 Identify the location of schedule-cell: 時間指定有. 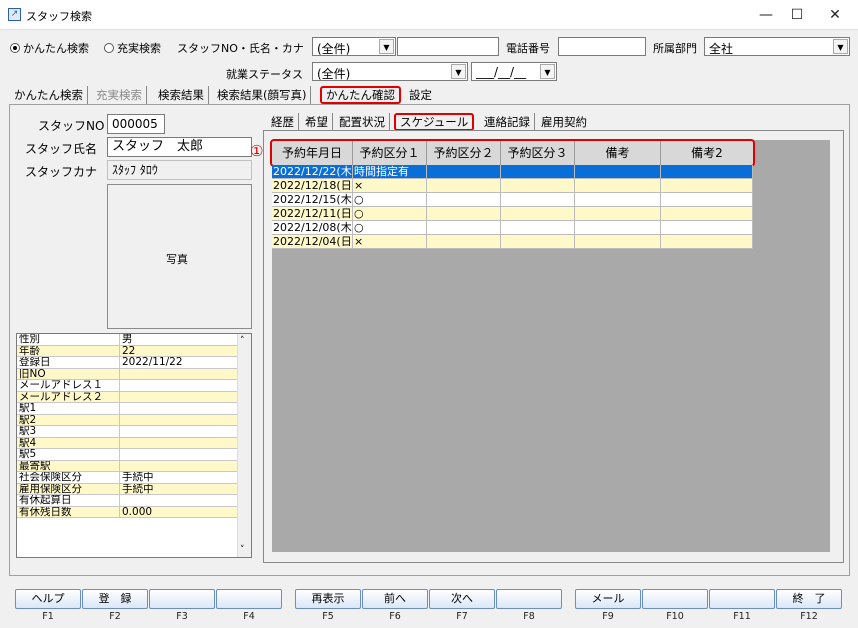
(390, 172).